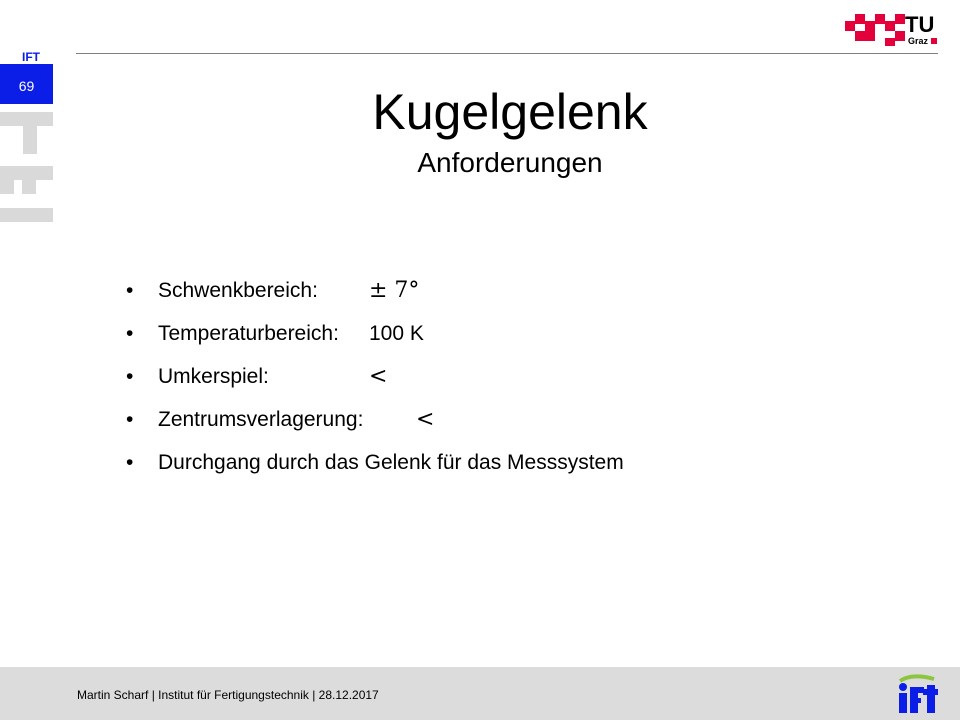 The image size is (960, 720). I want to click on ift-logo-icon, so click(918, 693).